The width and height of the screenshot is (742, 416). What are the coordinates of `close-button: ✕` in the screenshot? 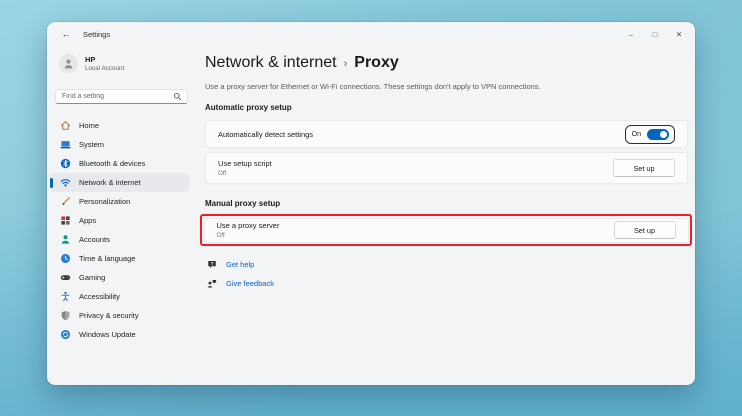 It's located at (679, 34).